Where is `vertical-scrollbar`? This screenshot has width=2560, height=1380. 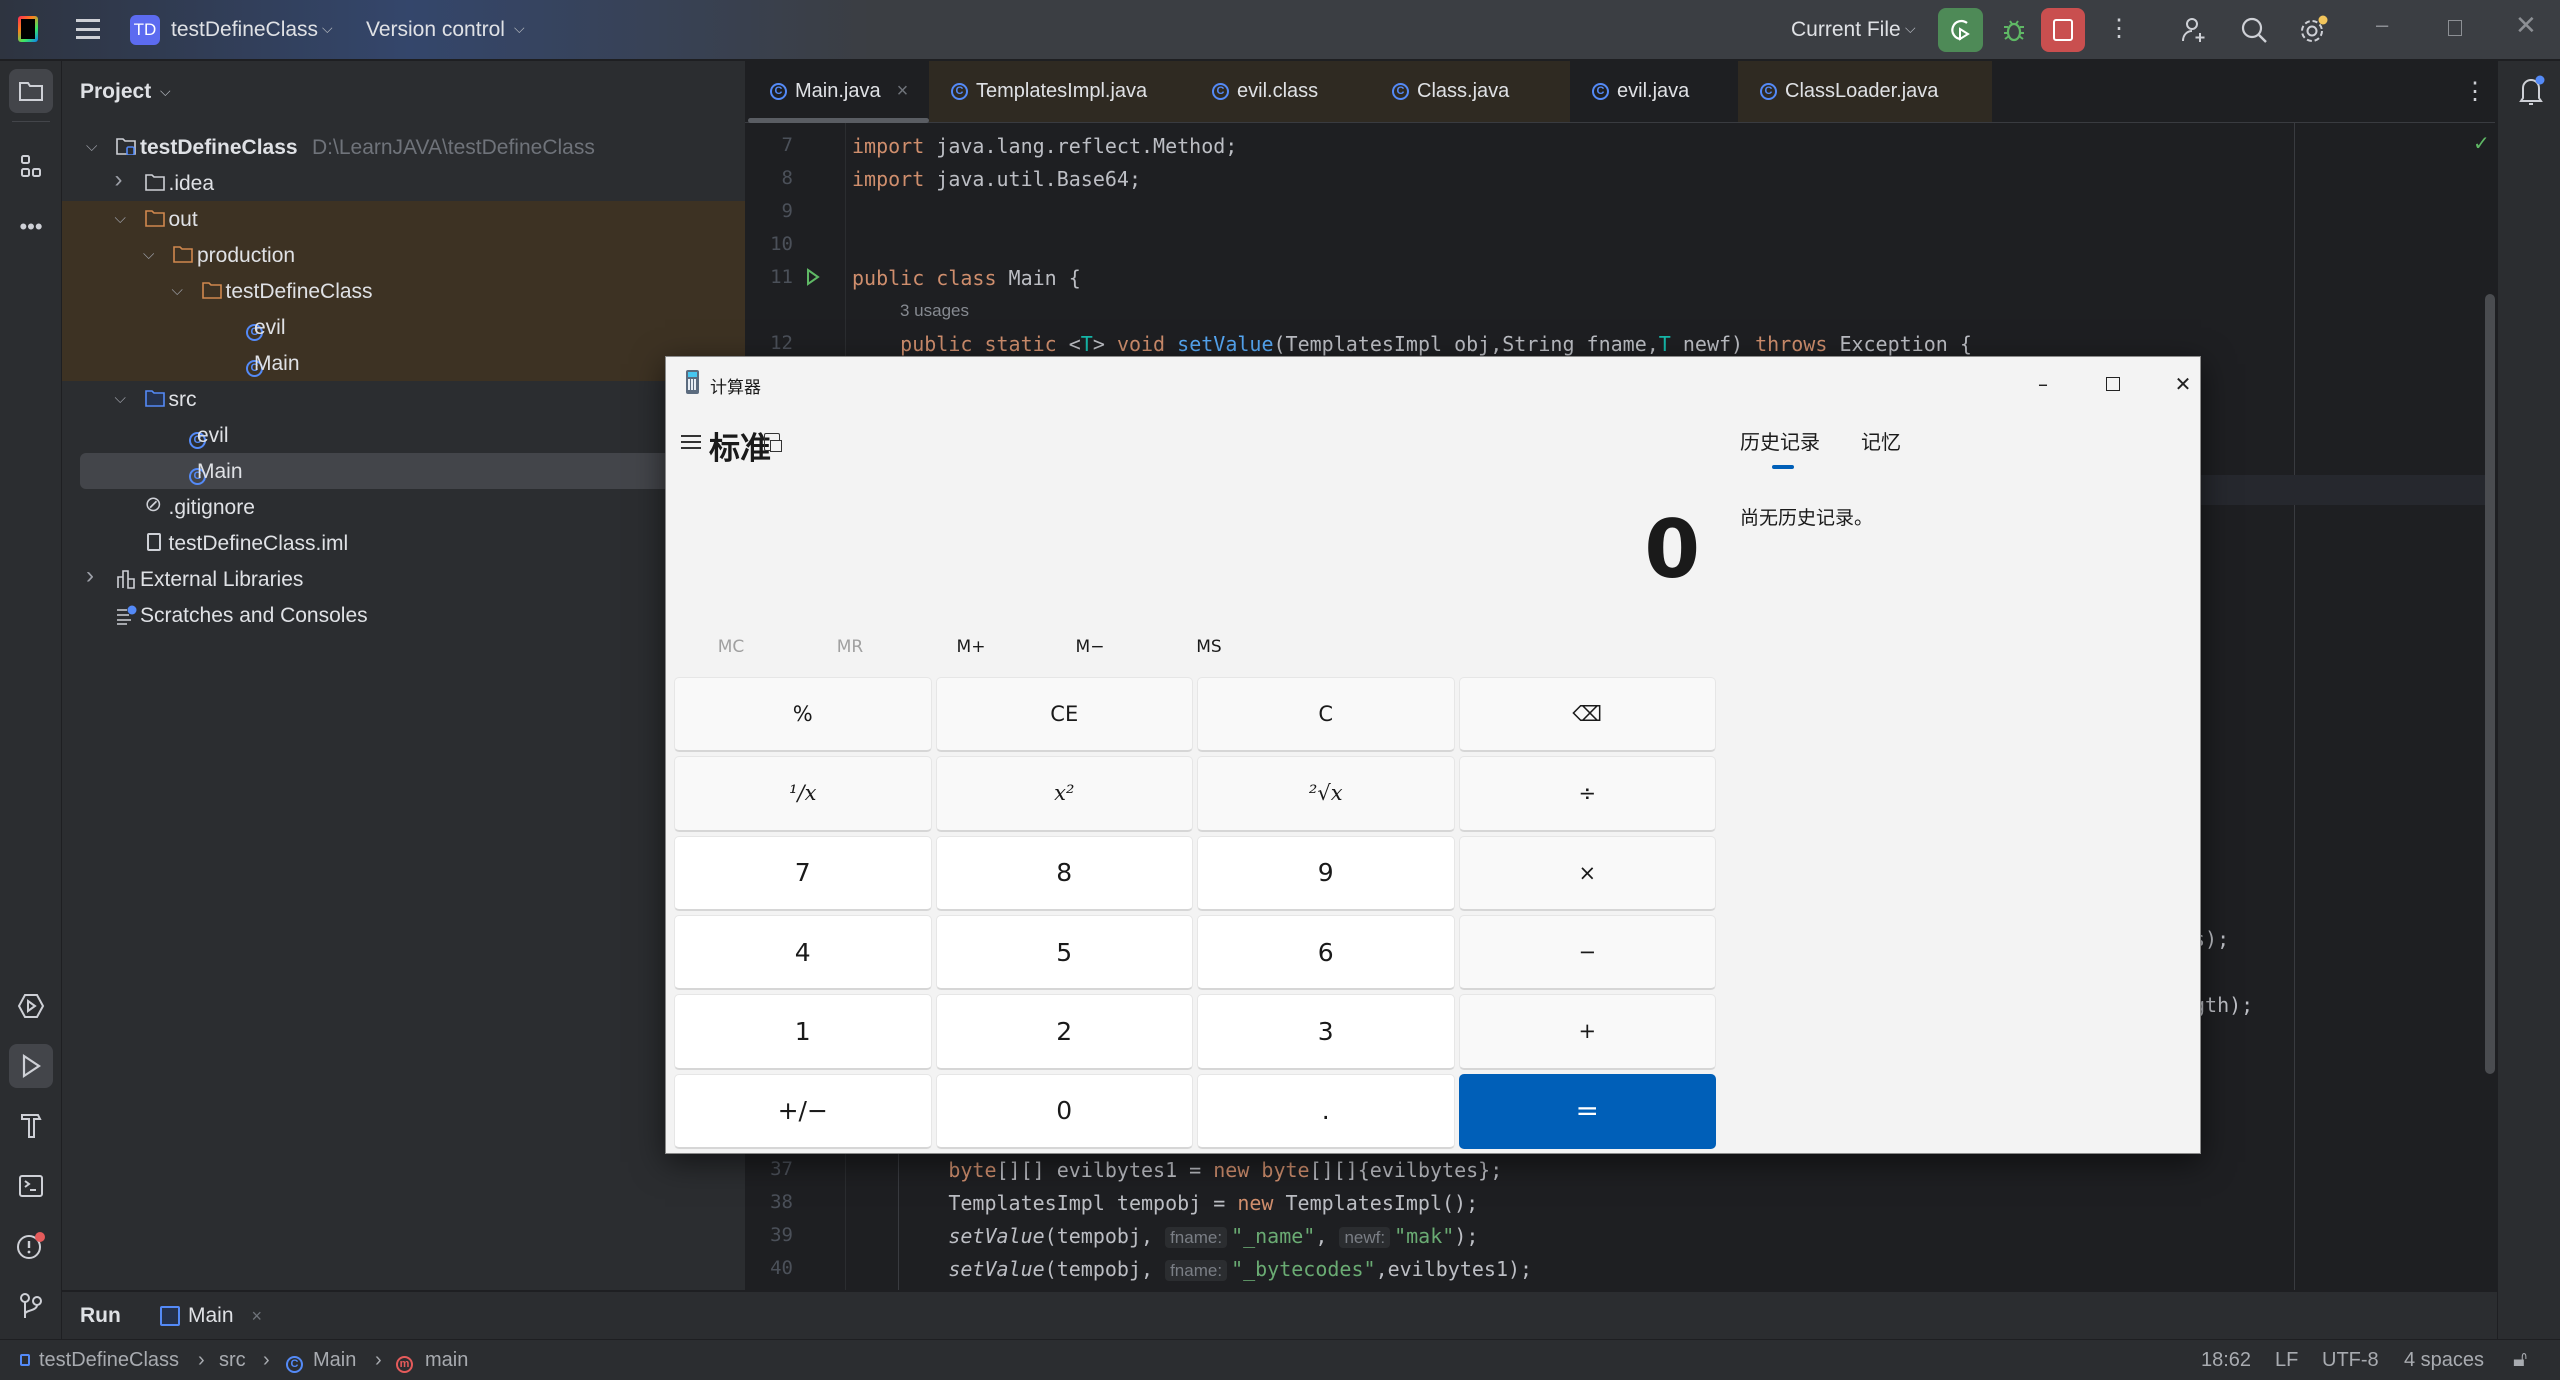 vertical-scrollbar is located at coordinates (2490, 684).